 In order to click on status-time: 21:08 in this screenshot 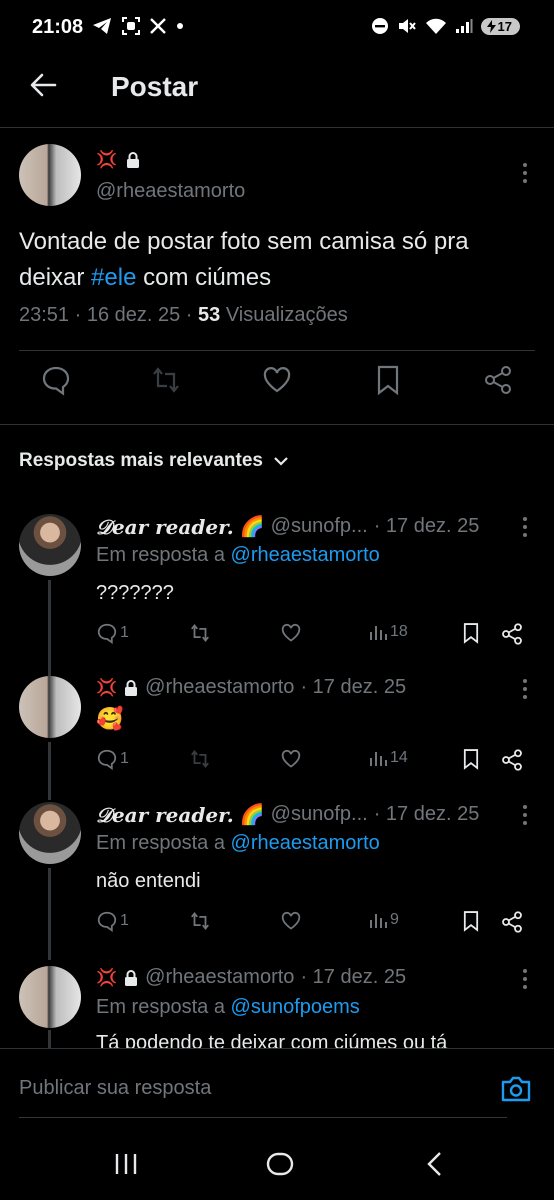, I will do `click(58, 27)`.